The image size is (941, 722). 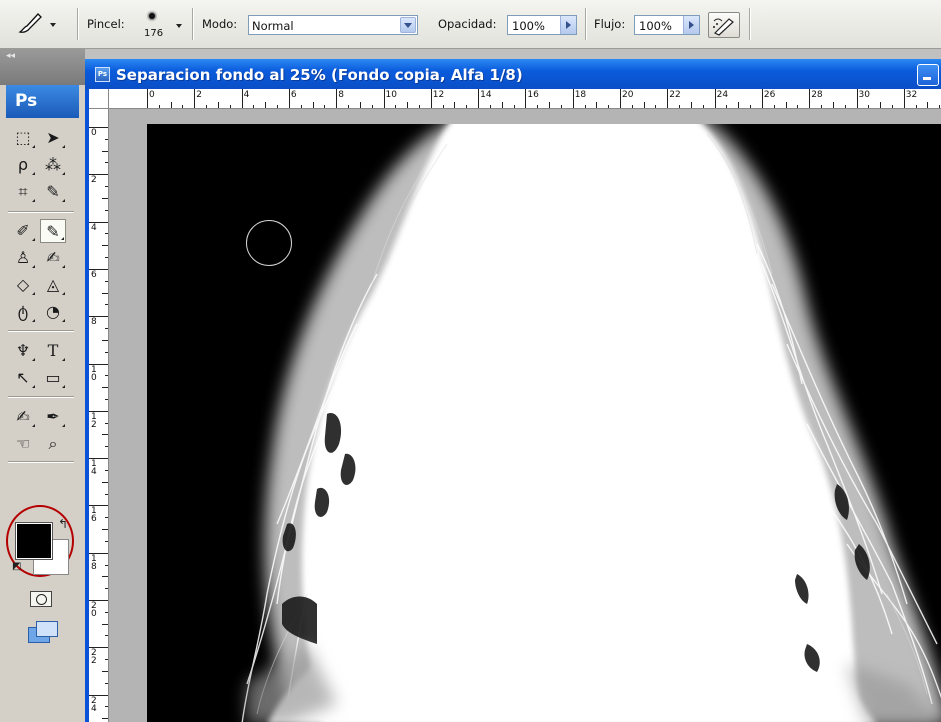 I want to click on dodge-tool-icon: ◔, so click(x=53, y=312).